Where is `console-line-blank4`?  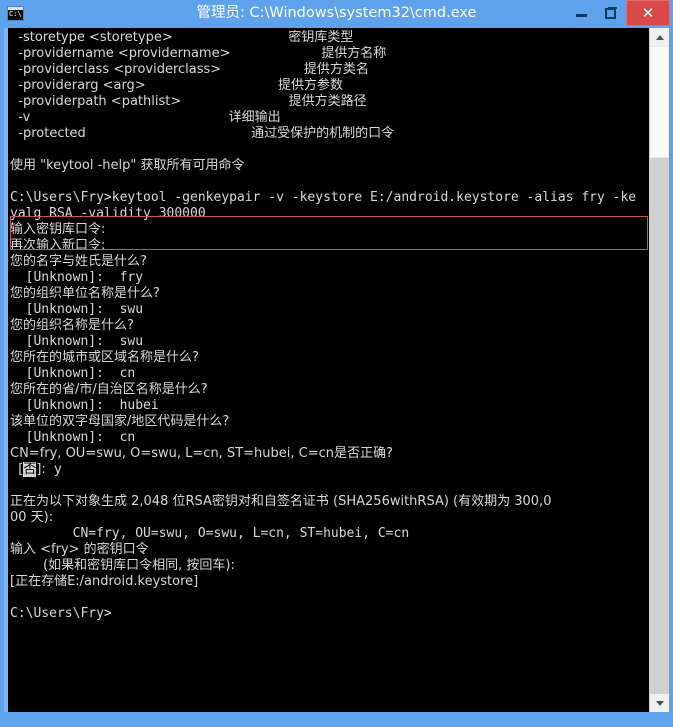 console-line-blank4 is located at coordinates (331, 598).